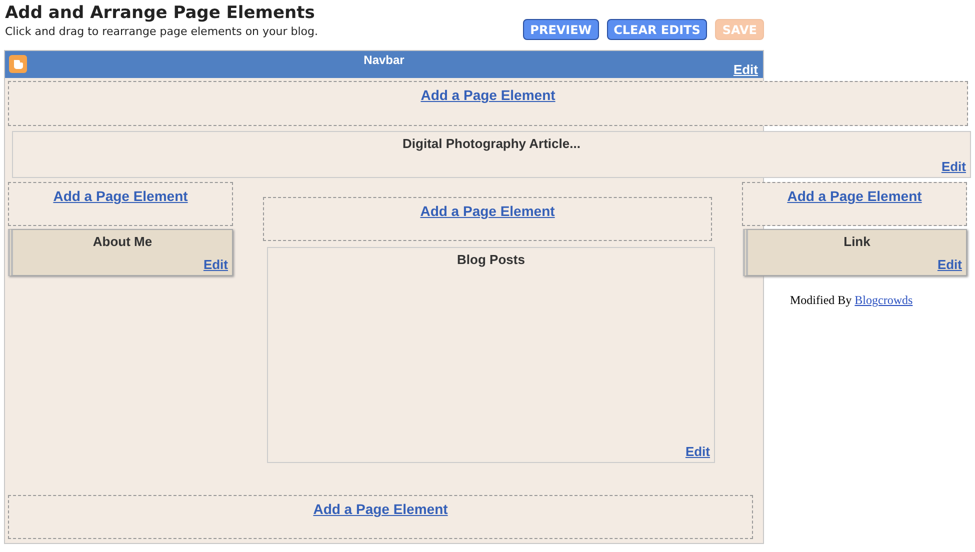 This screenshot has width=975, height=552. Describe the element at coordinates (384, 60) in the screenshot. I see `navbar-title: Navbar` at that location.